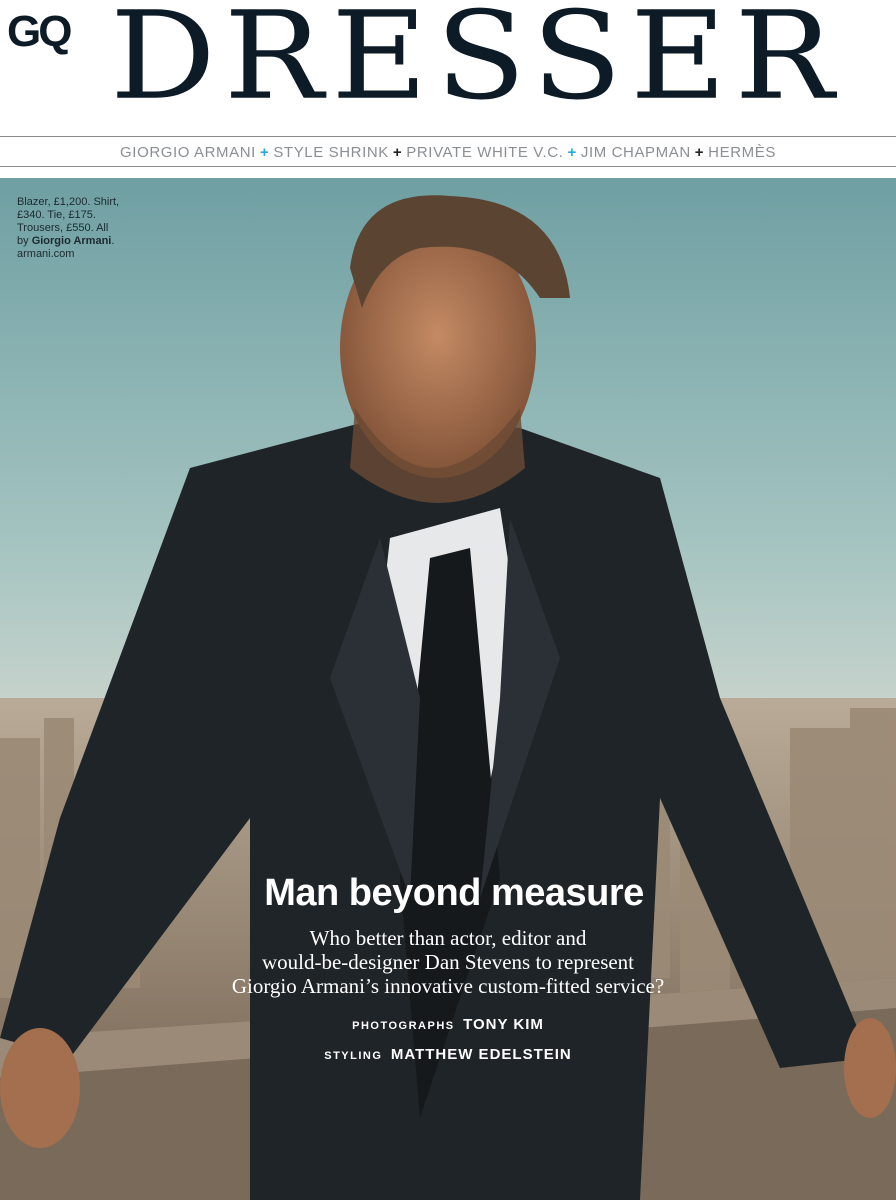 This screenshot has height=1200, width=896. Describe the element at coordinates (113, 241) in the screenshot. I see `credit-suffix: .` at that location.